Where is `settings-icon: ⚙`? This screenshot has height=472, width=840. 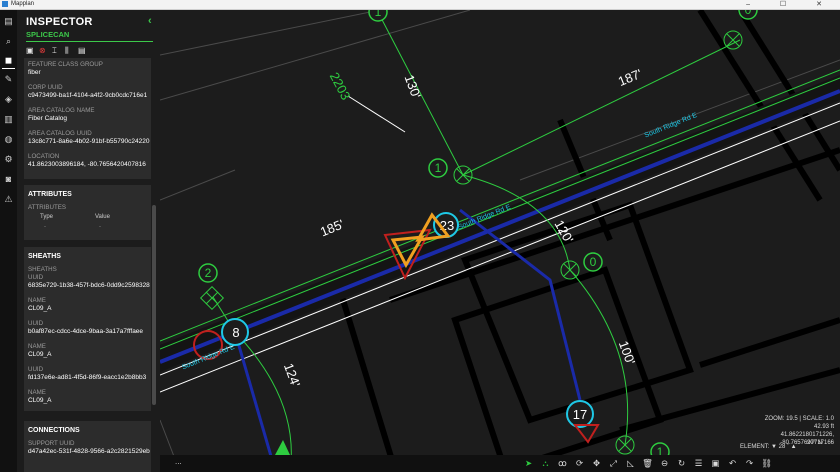
settings-icon: ⚙ is located at coordinates (8, 159).